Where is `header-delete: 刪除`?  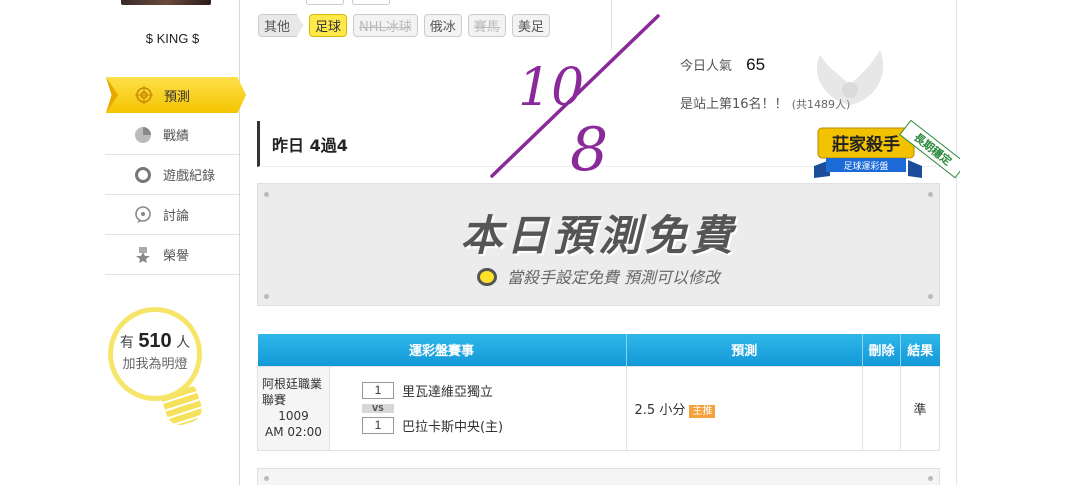
header-delete: 刪除 is located at coordinates (882, 350).